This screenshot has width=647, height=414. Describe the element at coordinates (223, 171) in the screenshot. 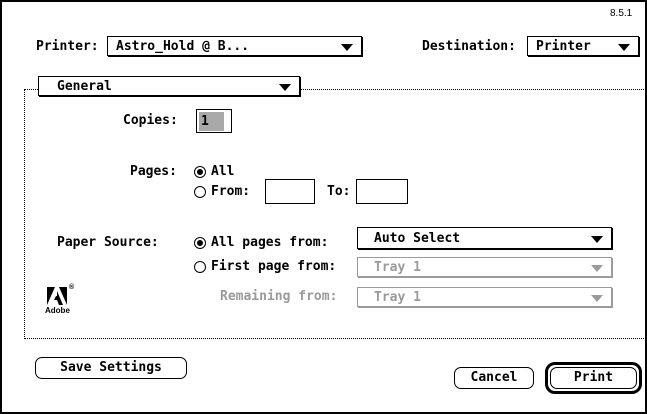

I see `pages-all-label: All` at that location.